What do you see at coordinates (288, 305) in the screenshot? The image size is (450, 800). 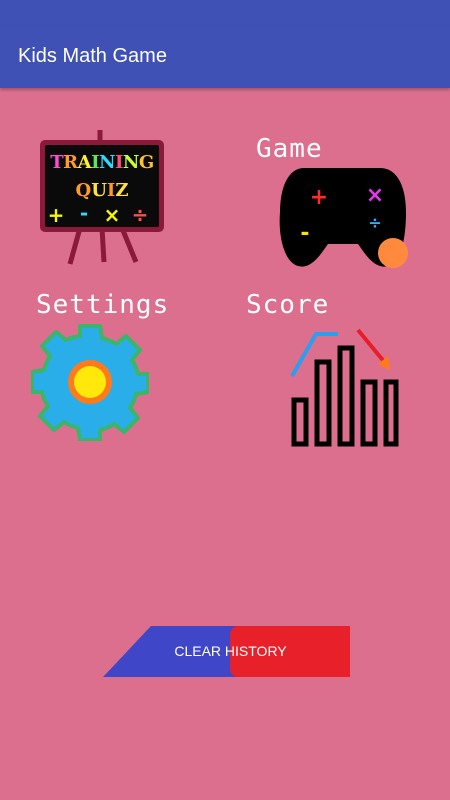 I see `score-label: Score` at bounding box center [288, 305].